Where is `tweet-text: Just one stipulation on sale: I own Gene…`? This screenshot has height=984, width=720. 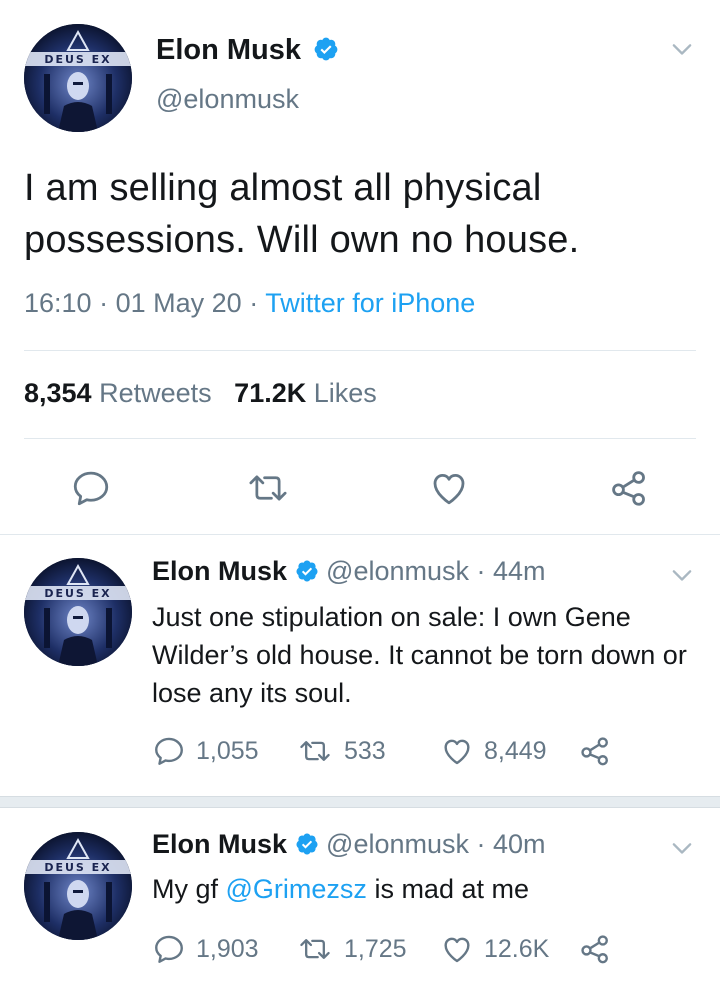 tweet-text: Just one stipulation on sale: I own Gene… is located at coordinates (419, 655).